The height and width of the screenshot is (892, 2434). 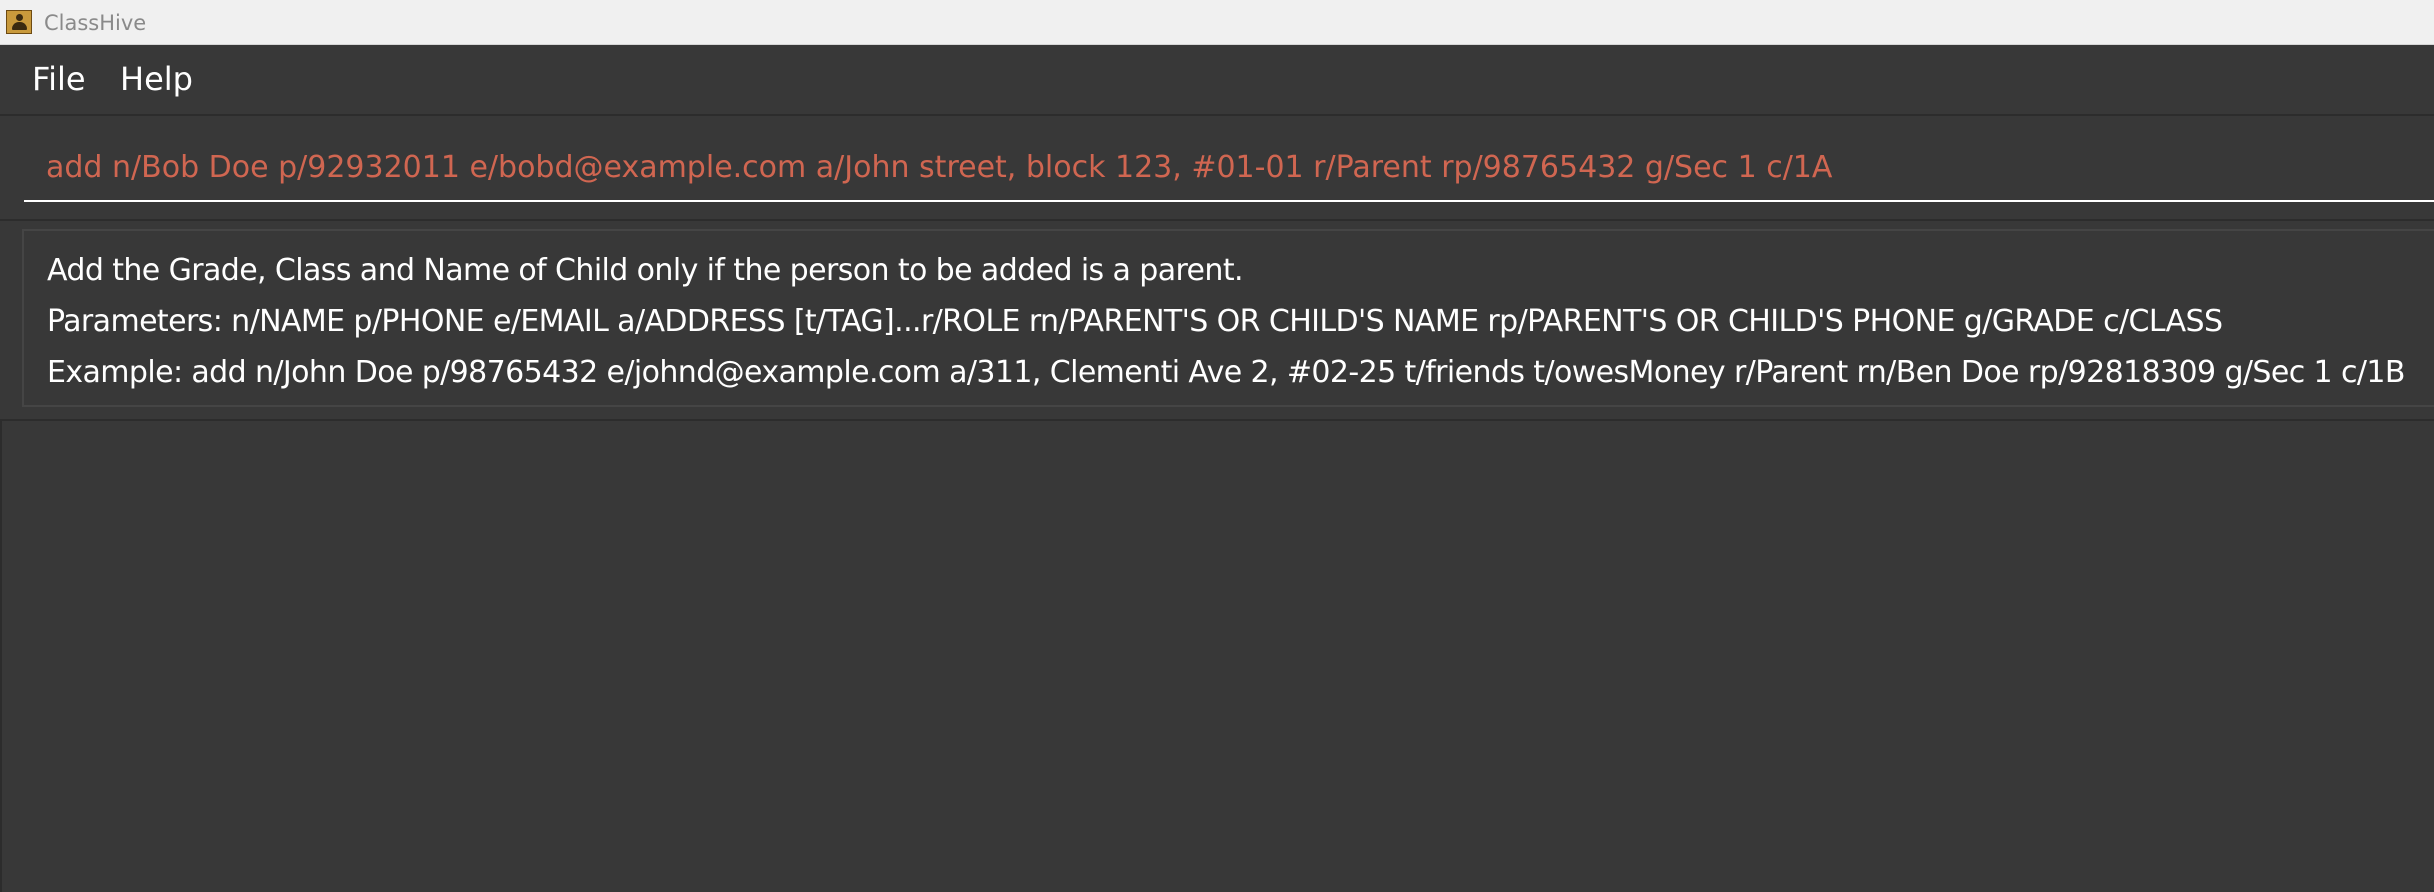 I want to click on app-icon, so click(x=19, y=22).